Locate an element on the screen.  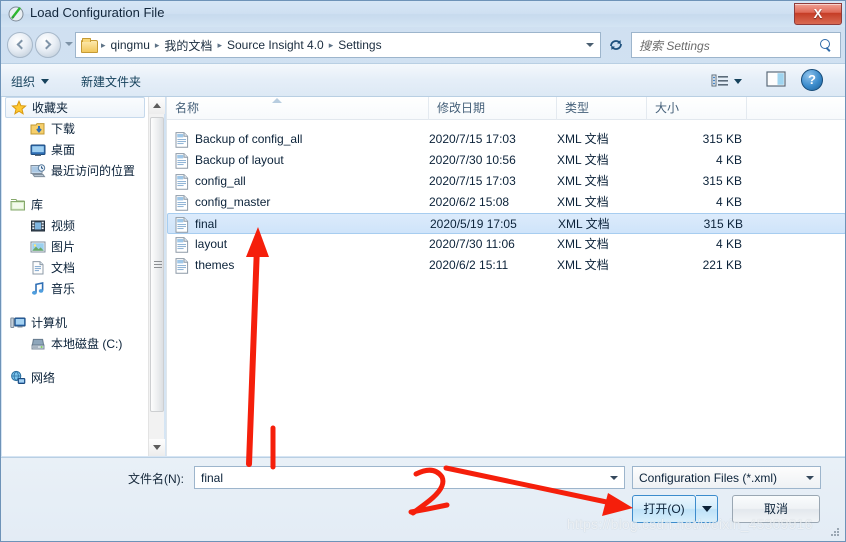
sidebar-item-文档: 文档 is located at coordinates (75, 267).